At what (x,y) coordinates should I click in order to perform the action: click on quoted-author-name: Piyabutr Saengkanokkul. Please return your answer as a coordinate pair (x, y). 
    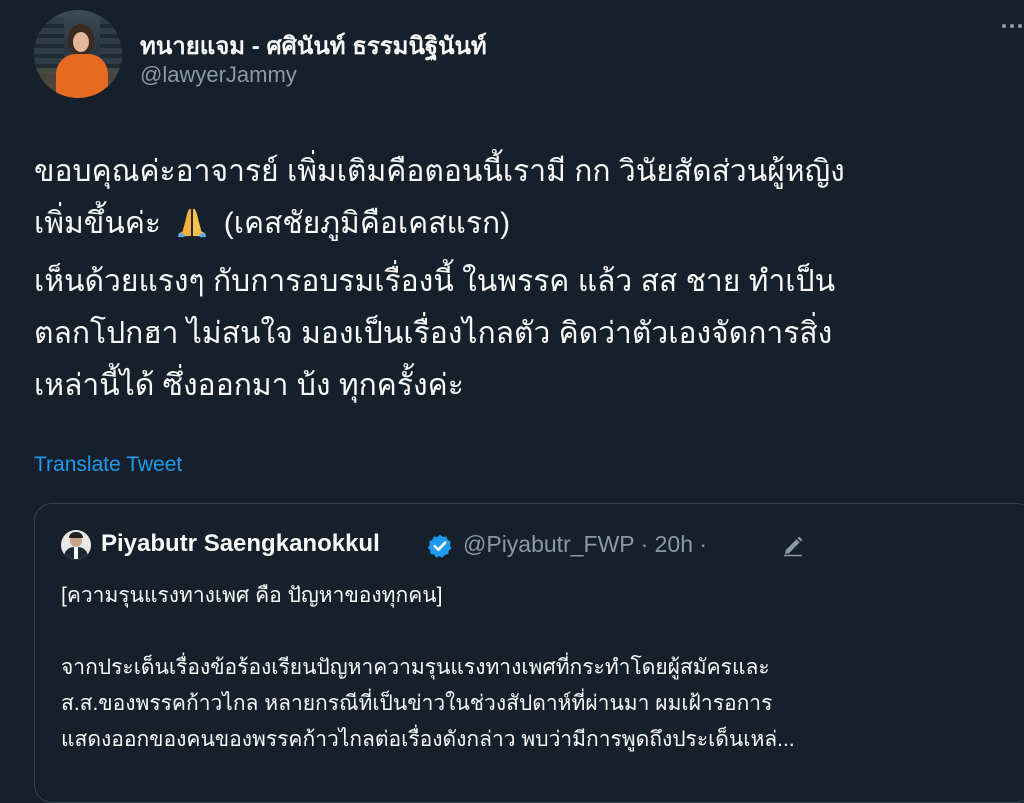
    Looking at the image, I should click on (240, 544).